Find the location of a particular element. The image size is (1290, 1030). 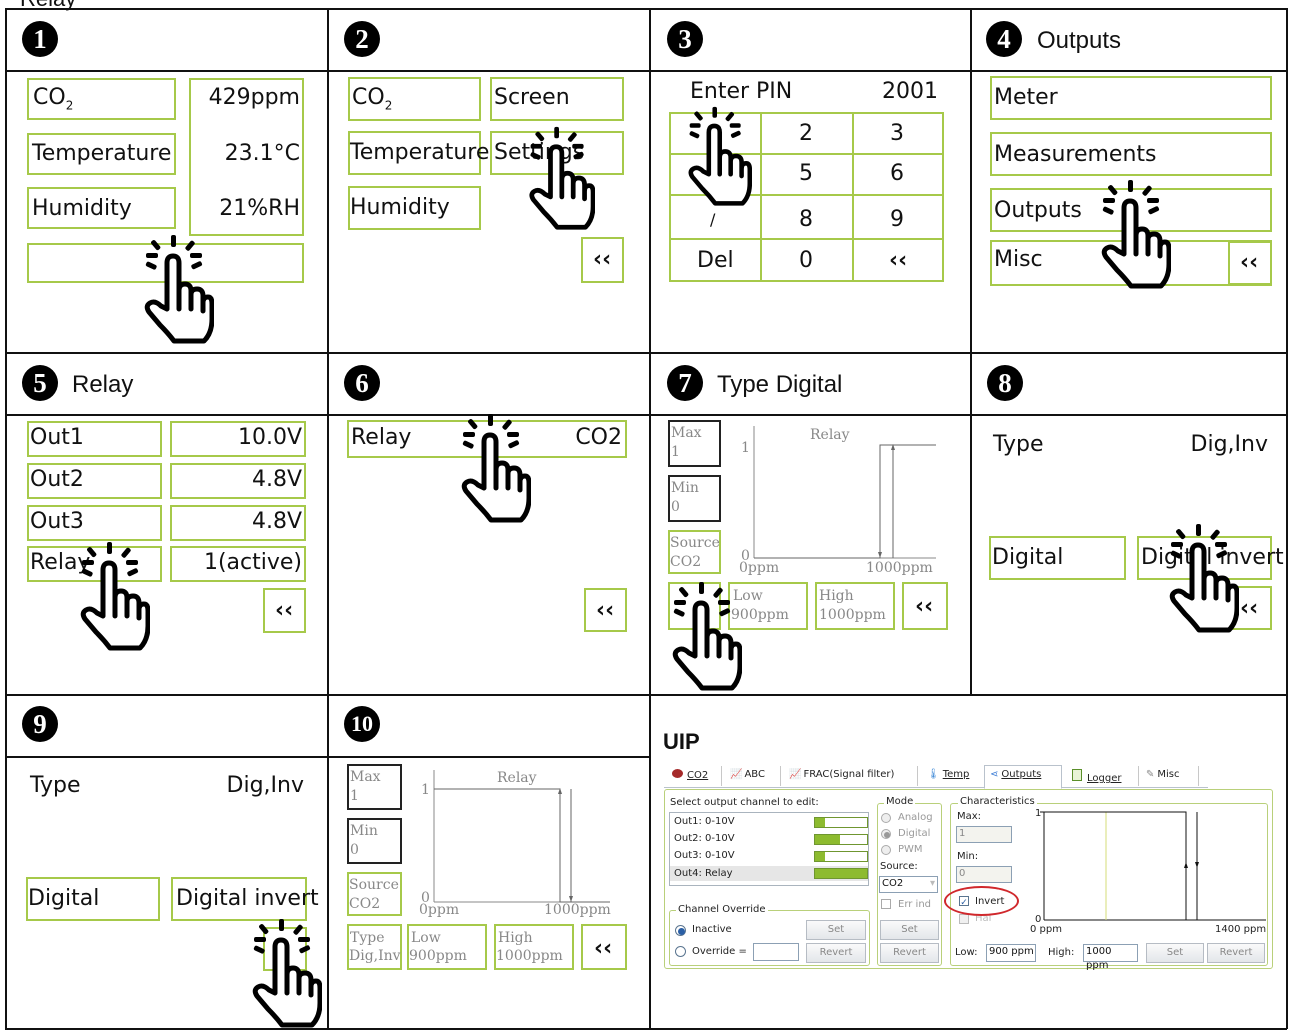

key-slash: / is located at coordinates (712, 220).